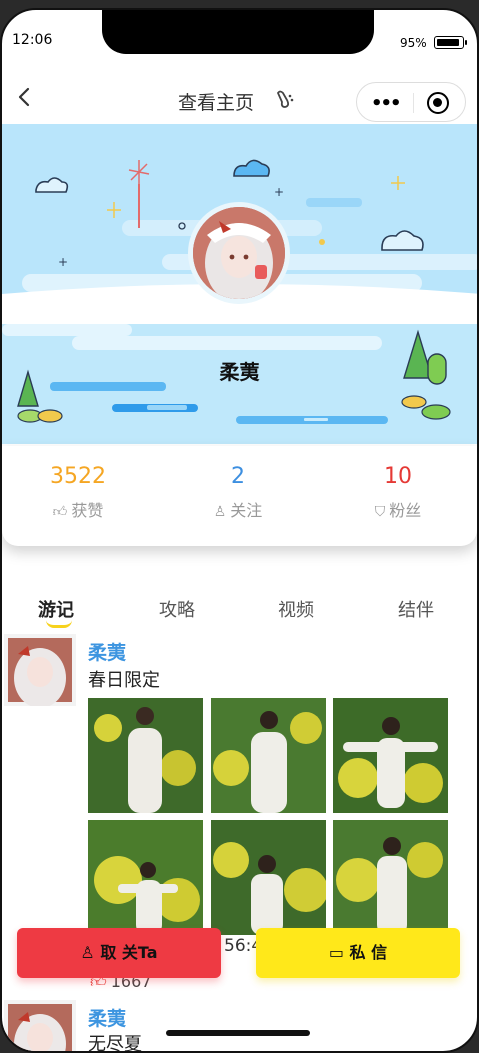 The width and height of the screenshot is (479, 1053). Describe the element at coordinates (56, 609) in the screenshot. I see `tab-travelogue: 游记` at that location.